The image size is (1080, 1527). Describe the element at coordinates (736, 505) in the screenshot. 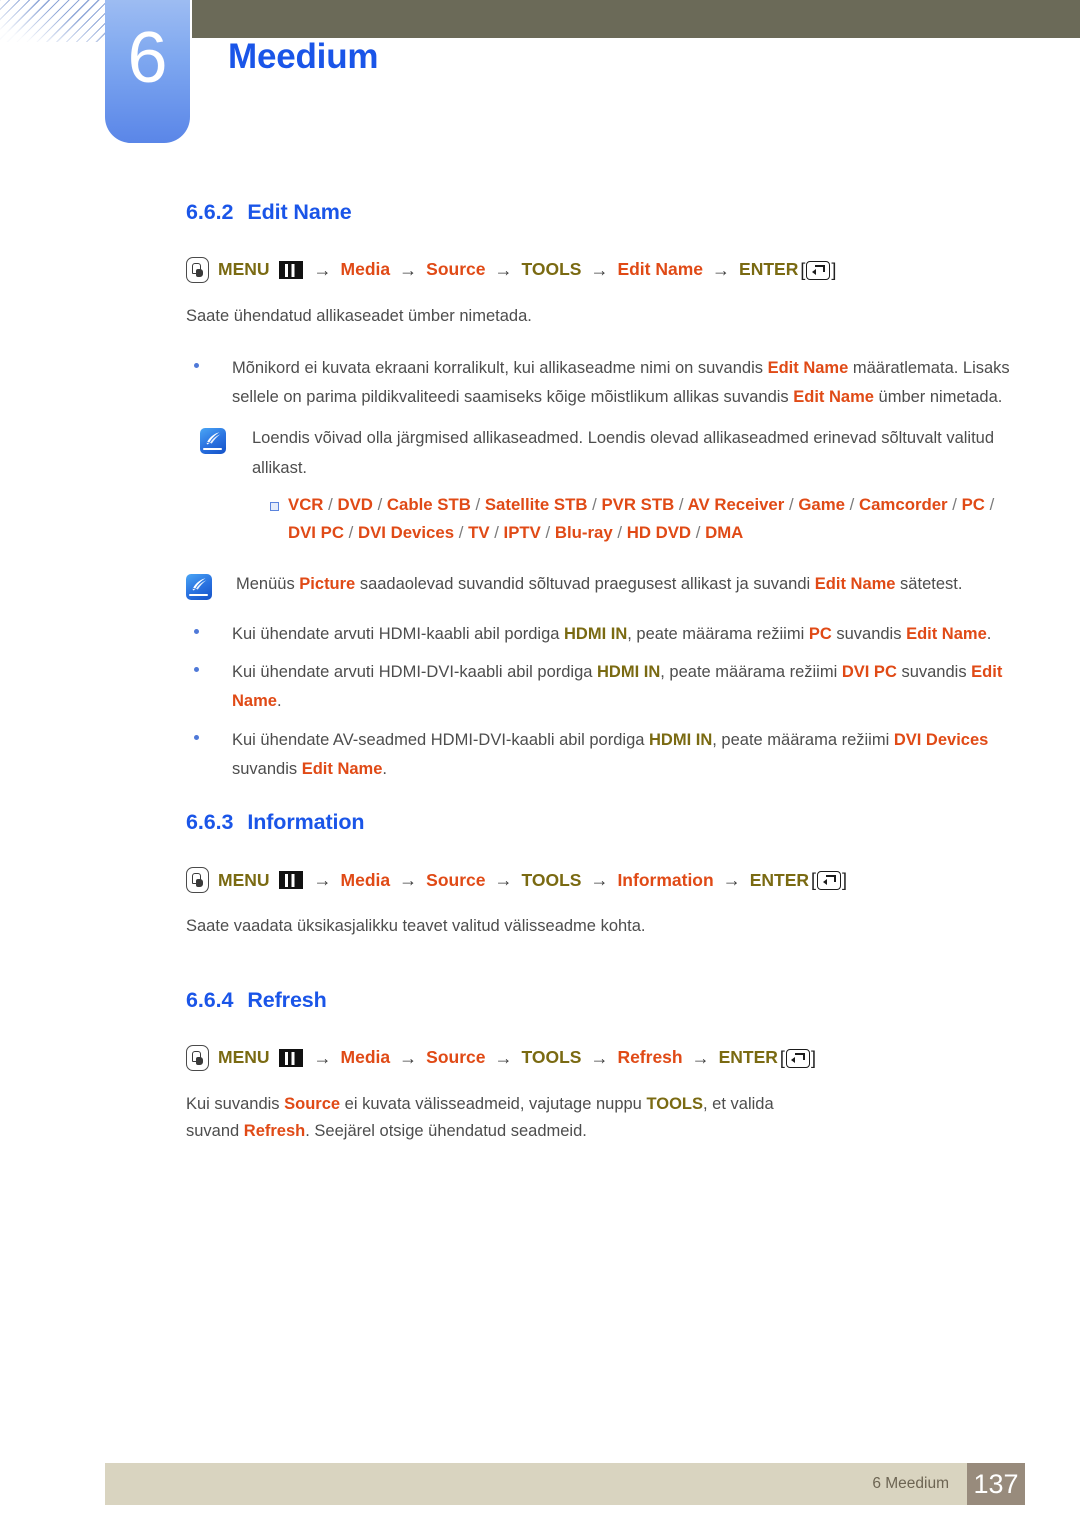

I see `device-av-receiver: AV Receiver` at that location.